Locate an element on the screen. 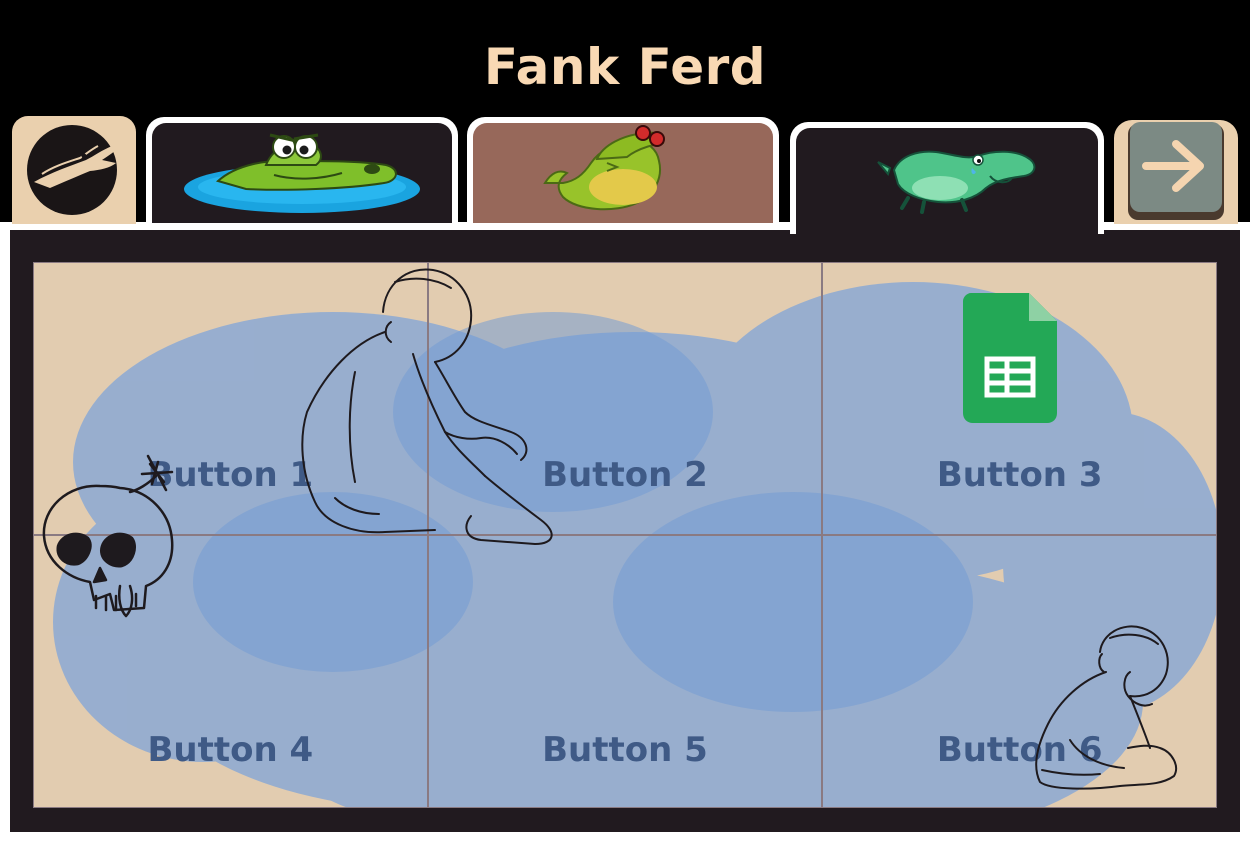 The height and width of the screenshot is (843, 1250). page-title: Fank Ferd is located at coordinates (625, 67).